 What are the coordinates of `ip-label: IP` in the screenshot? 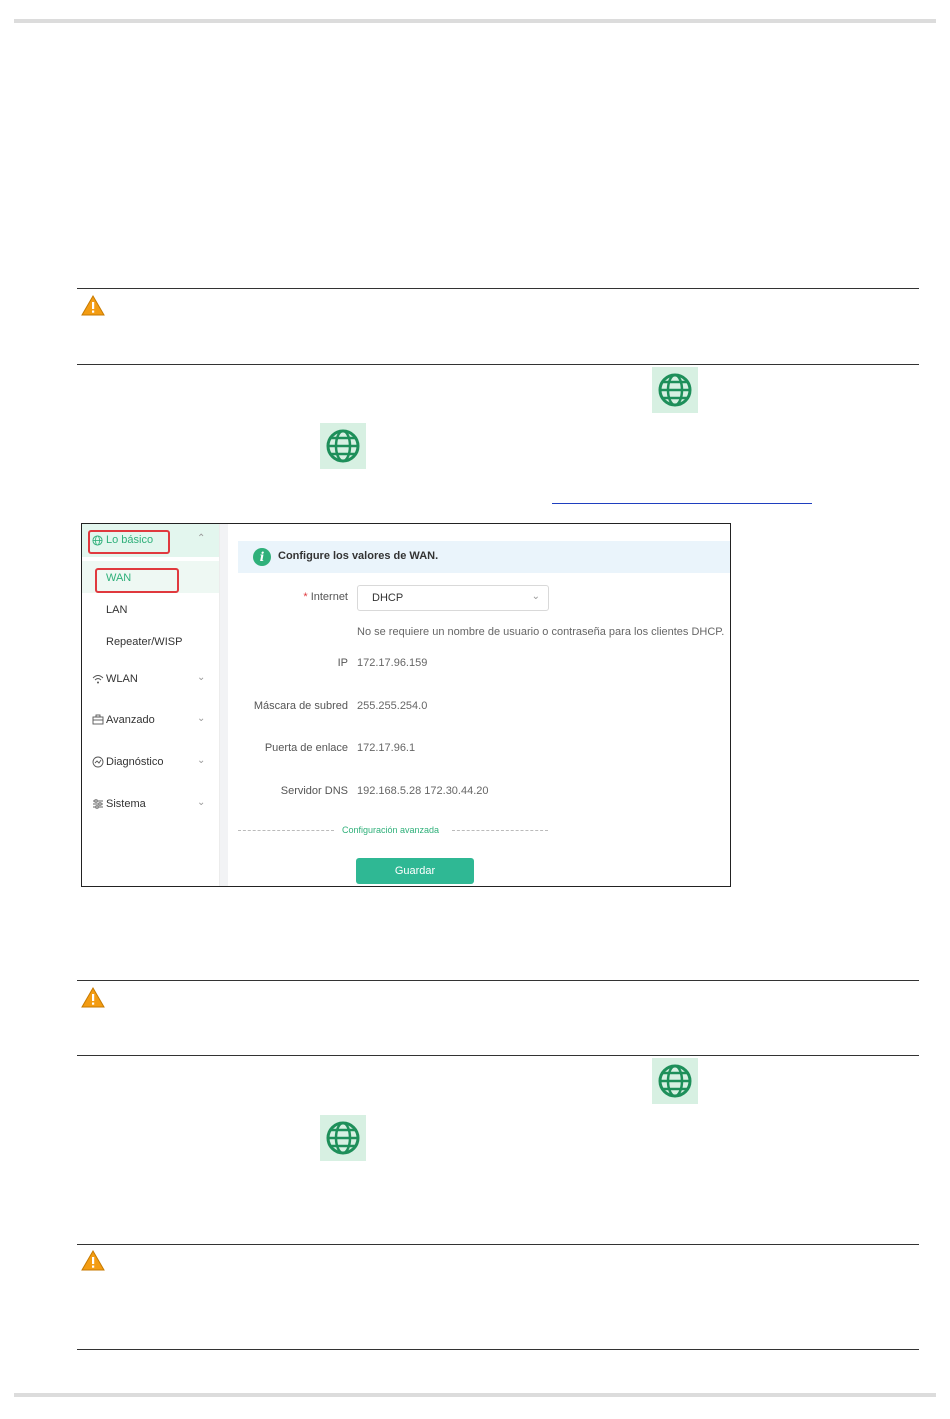 It's located at (342, 663).